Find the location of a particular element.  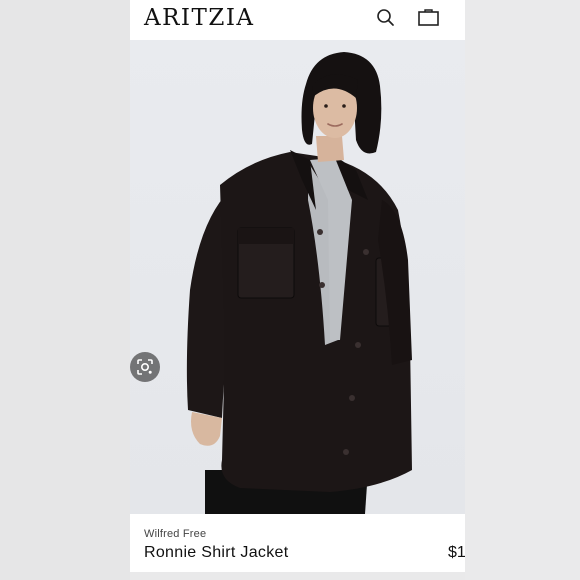

brand-logo: ARITZIA is located at coordinates (199, 18).